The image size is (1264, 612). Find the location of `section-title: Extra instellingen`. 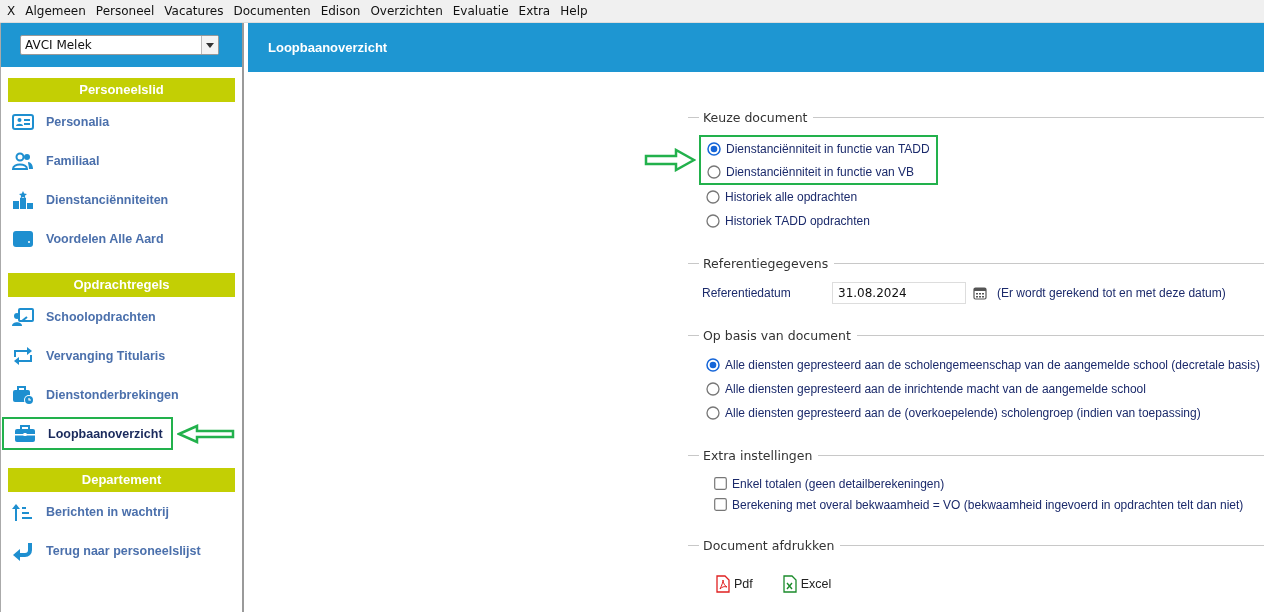

section-title: Extra instellingen is located at coordinates (758, 455).